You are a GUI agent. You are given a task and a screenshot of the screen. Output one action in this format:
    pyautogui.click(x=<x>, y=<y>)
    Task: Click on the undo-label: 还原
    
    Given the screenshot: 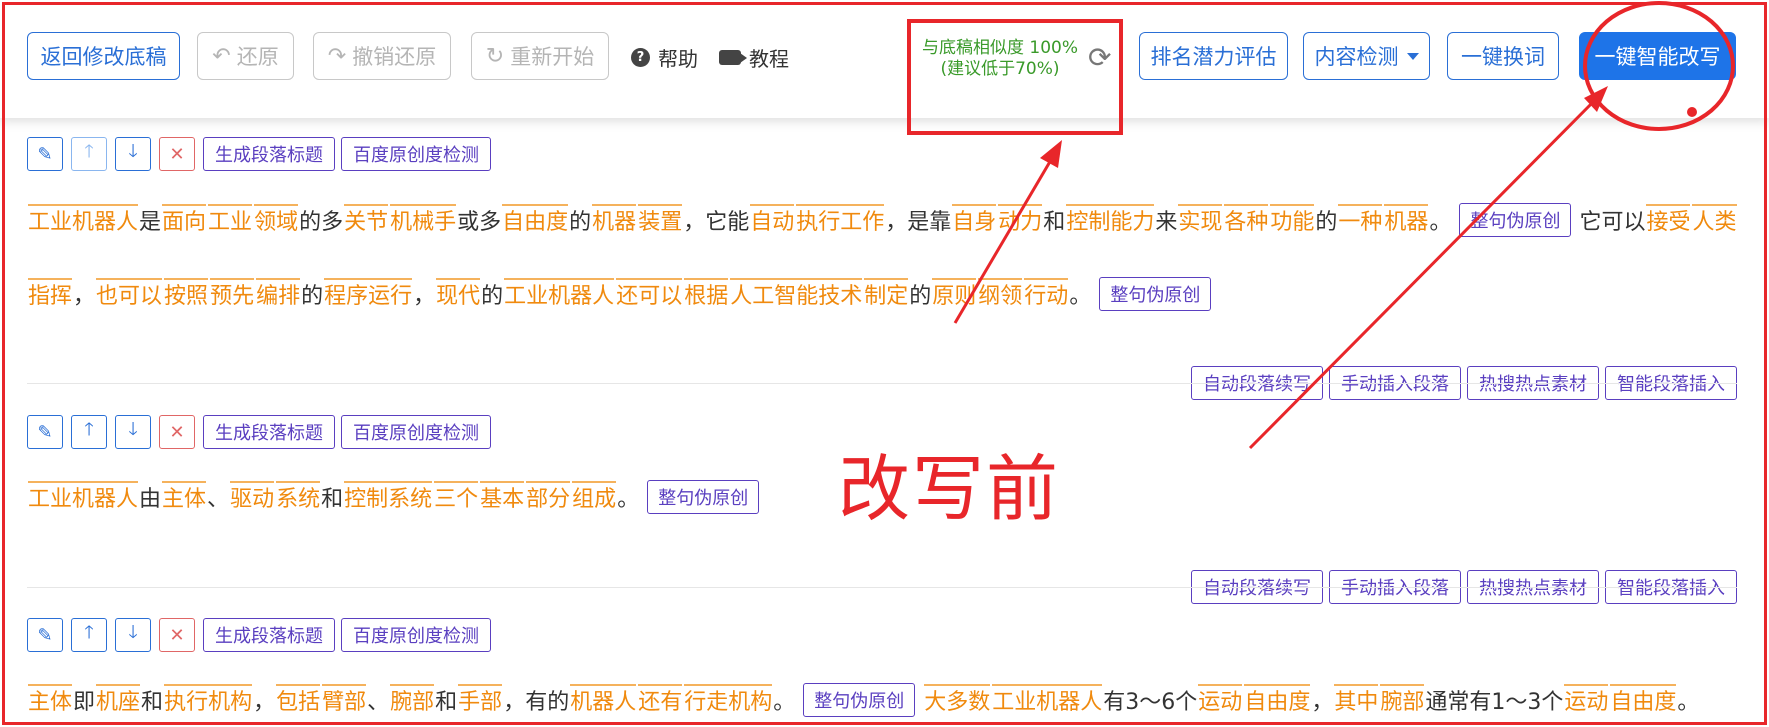 What is the action you would take?
    pyautogui.click(x=257, y=57)
    